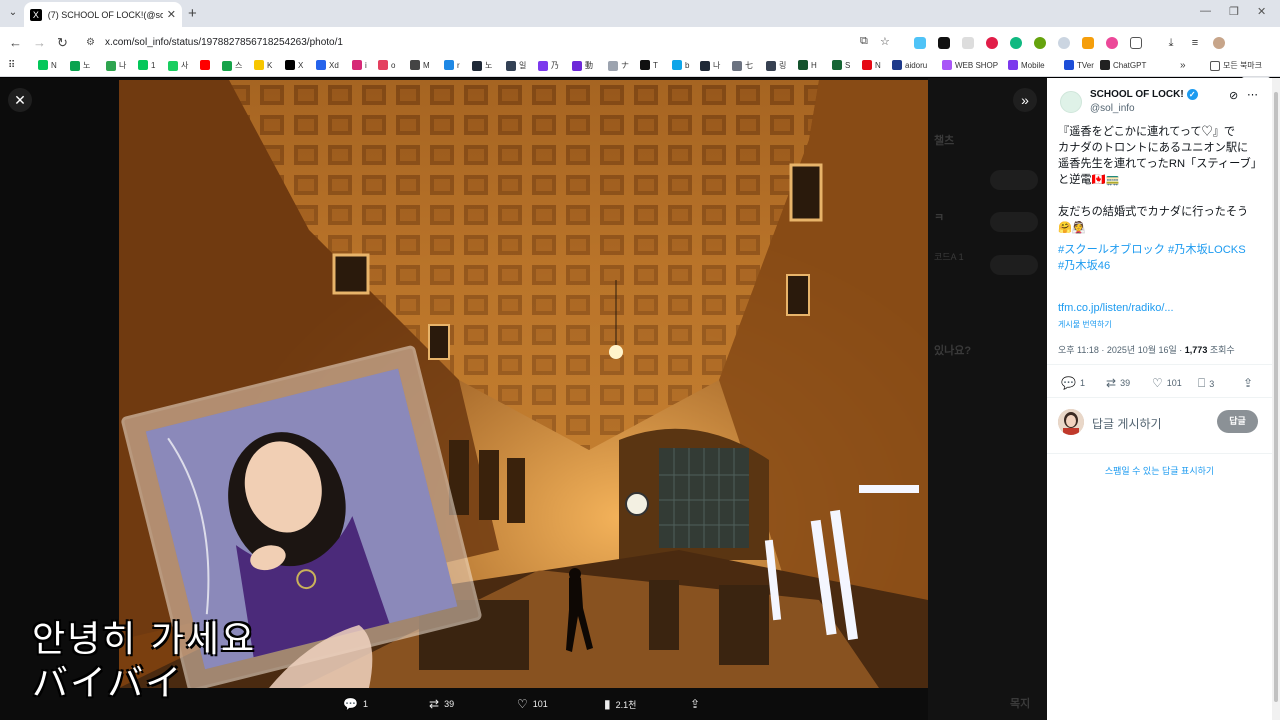 The width and height of the screenshot is (1280, 720). Describe the element at coordinates (582, 65) in the screenshot. I see `bookmark-item: 動` at that location.